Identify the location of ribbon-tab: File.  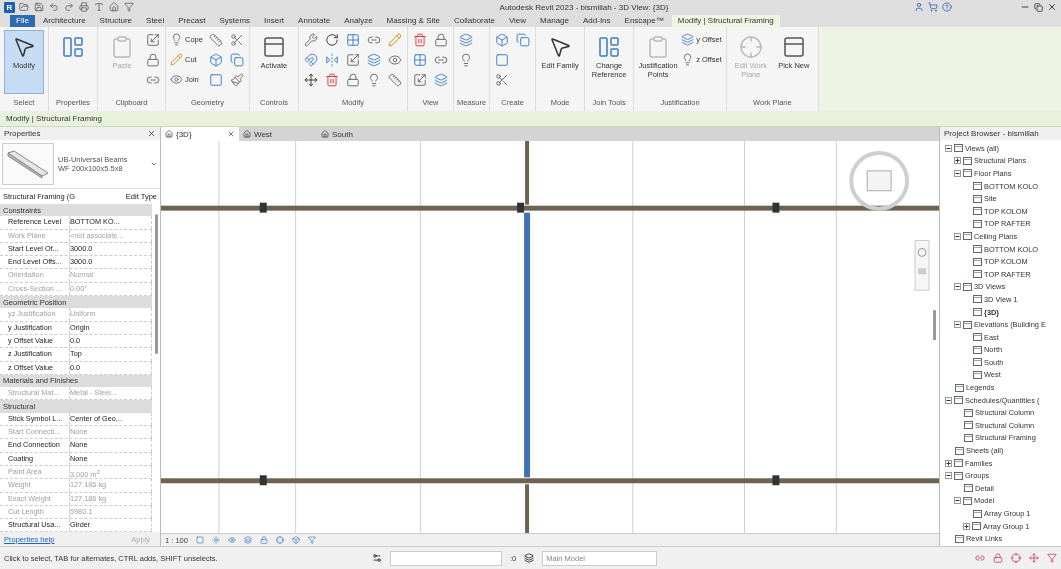
(22, 21).